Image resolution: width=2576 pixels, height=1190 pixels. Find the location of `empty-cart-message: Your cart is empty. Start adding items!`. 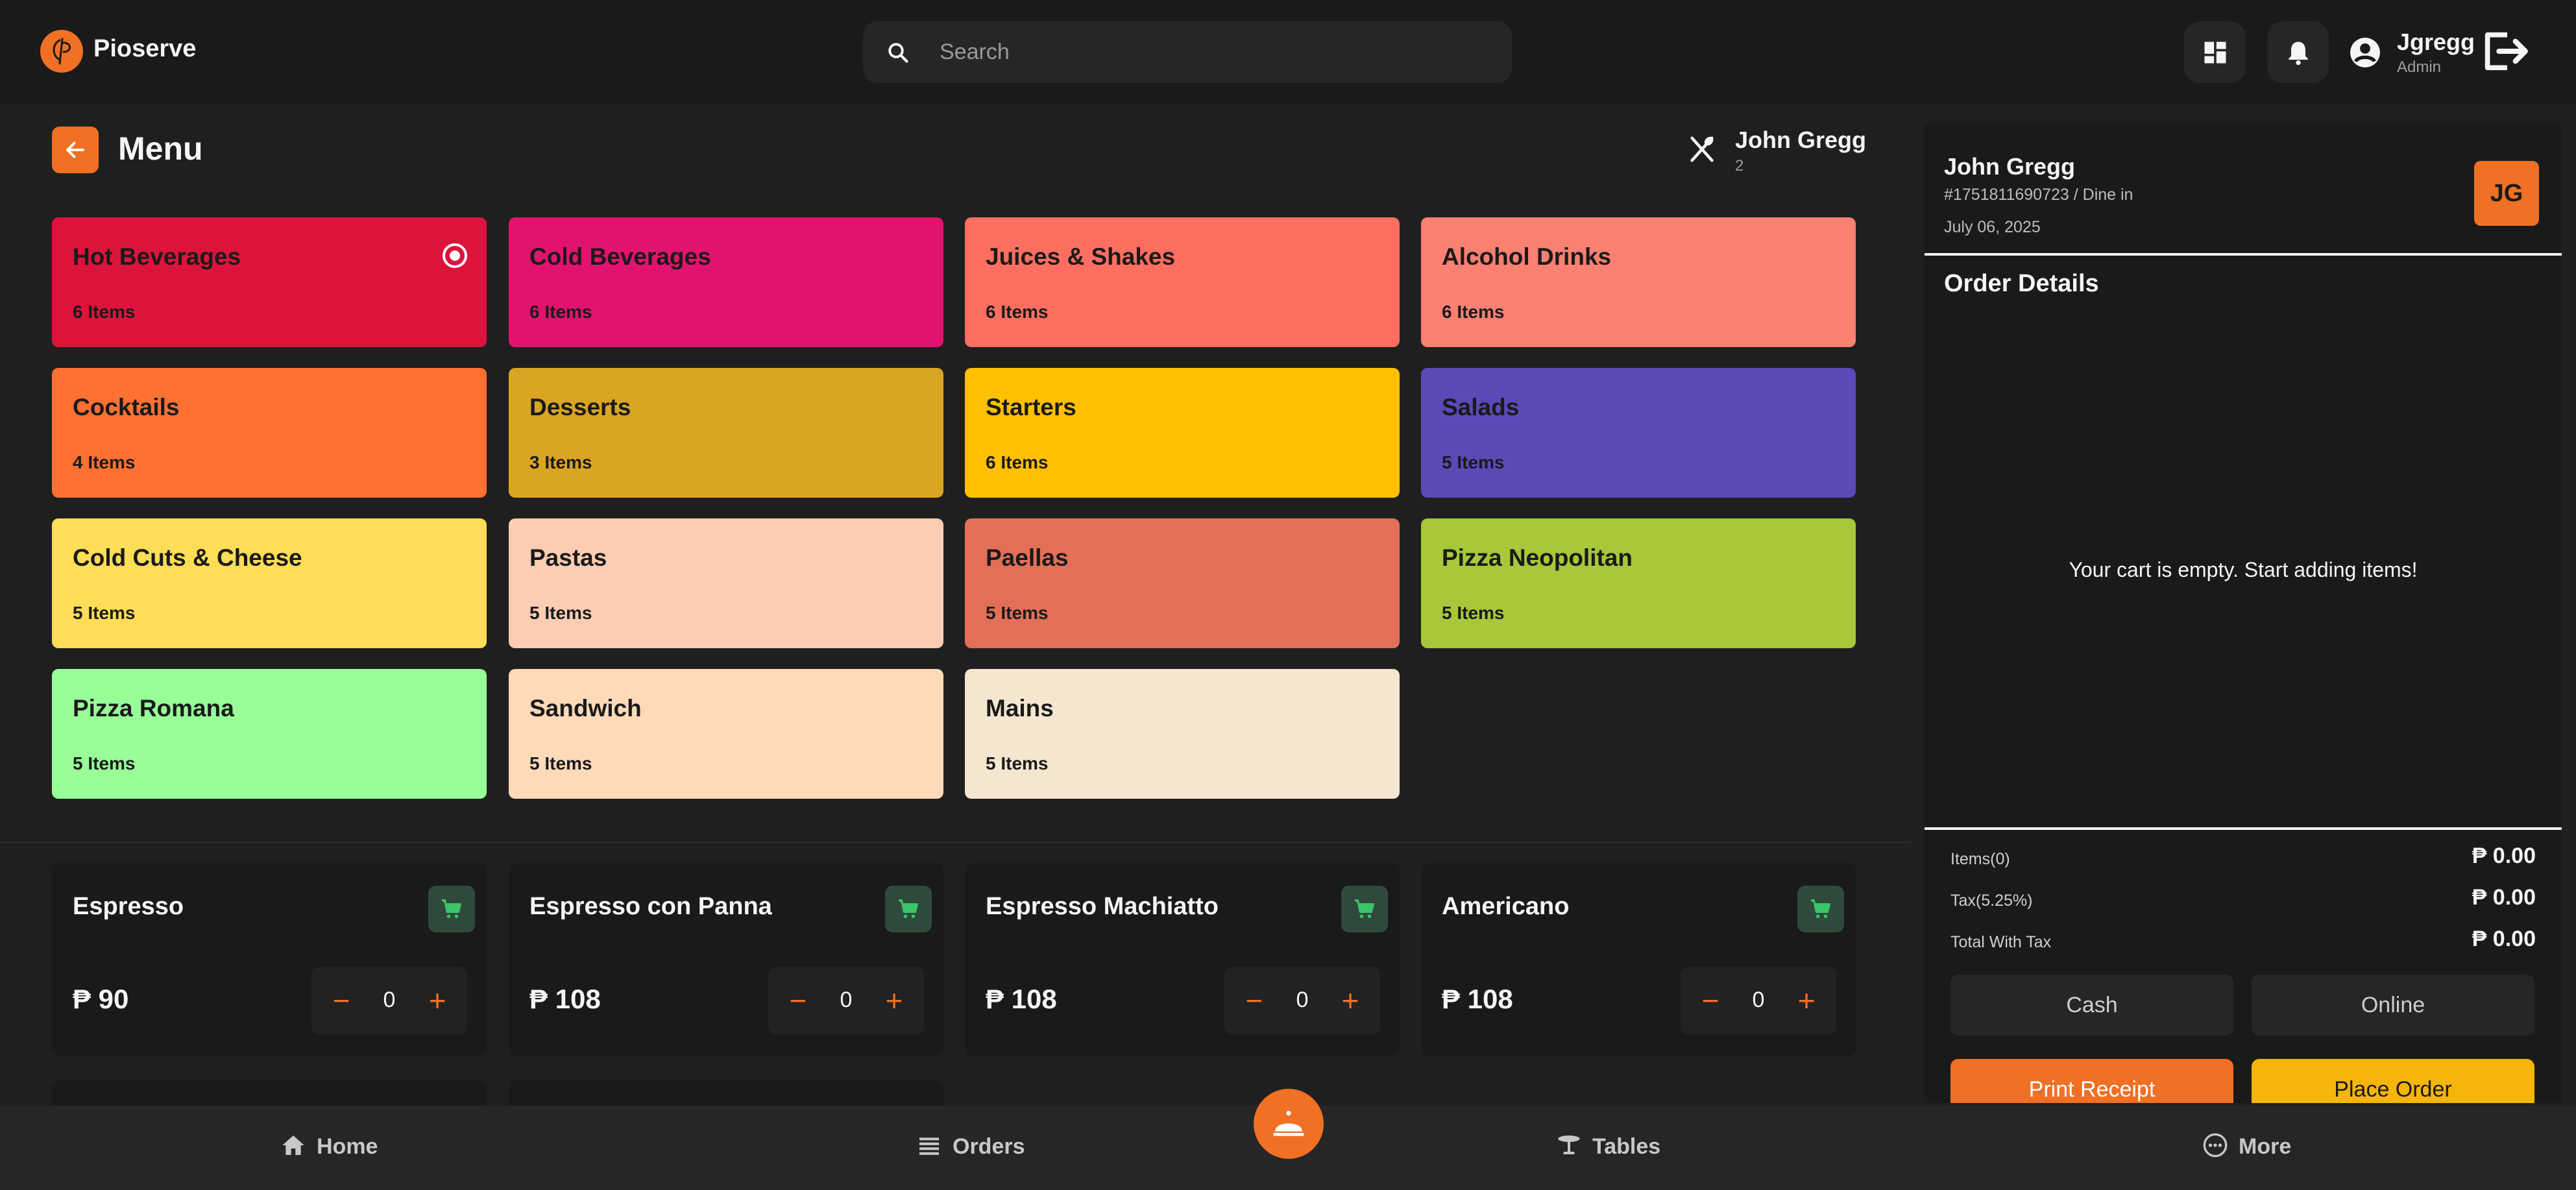

empty-cart-message: Your cart is empty. Start adding items! is located at coordinates (2243, 569).